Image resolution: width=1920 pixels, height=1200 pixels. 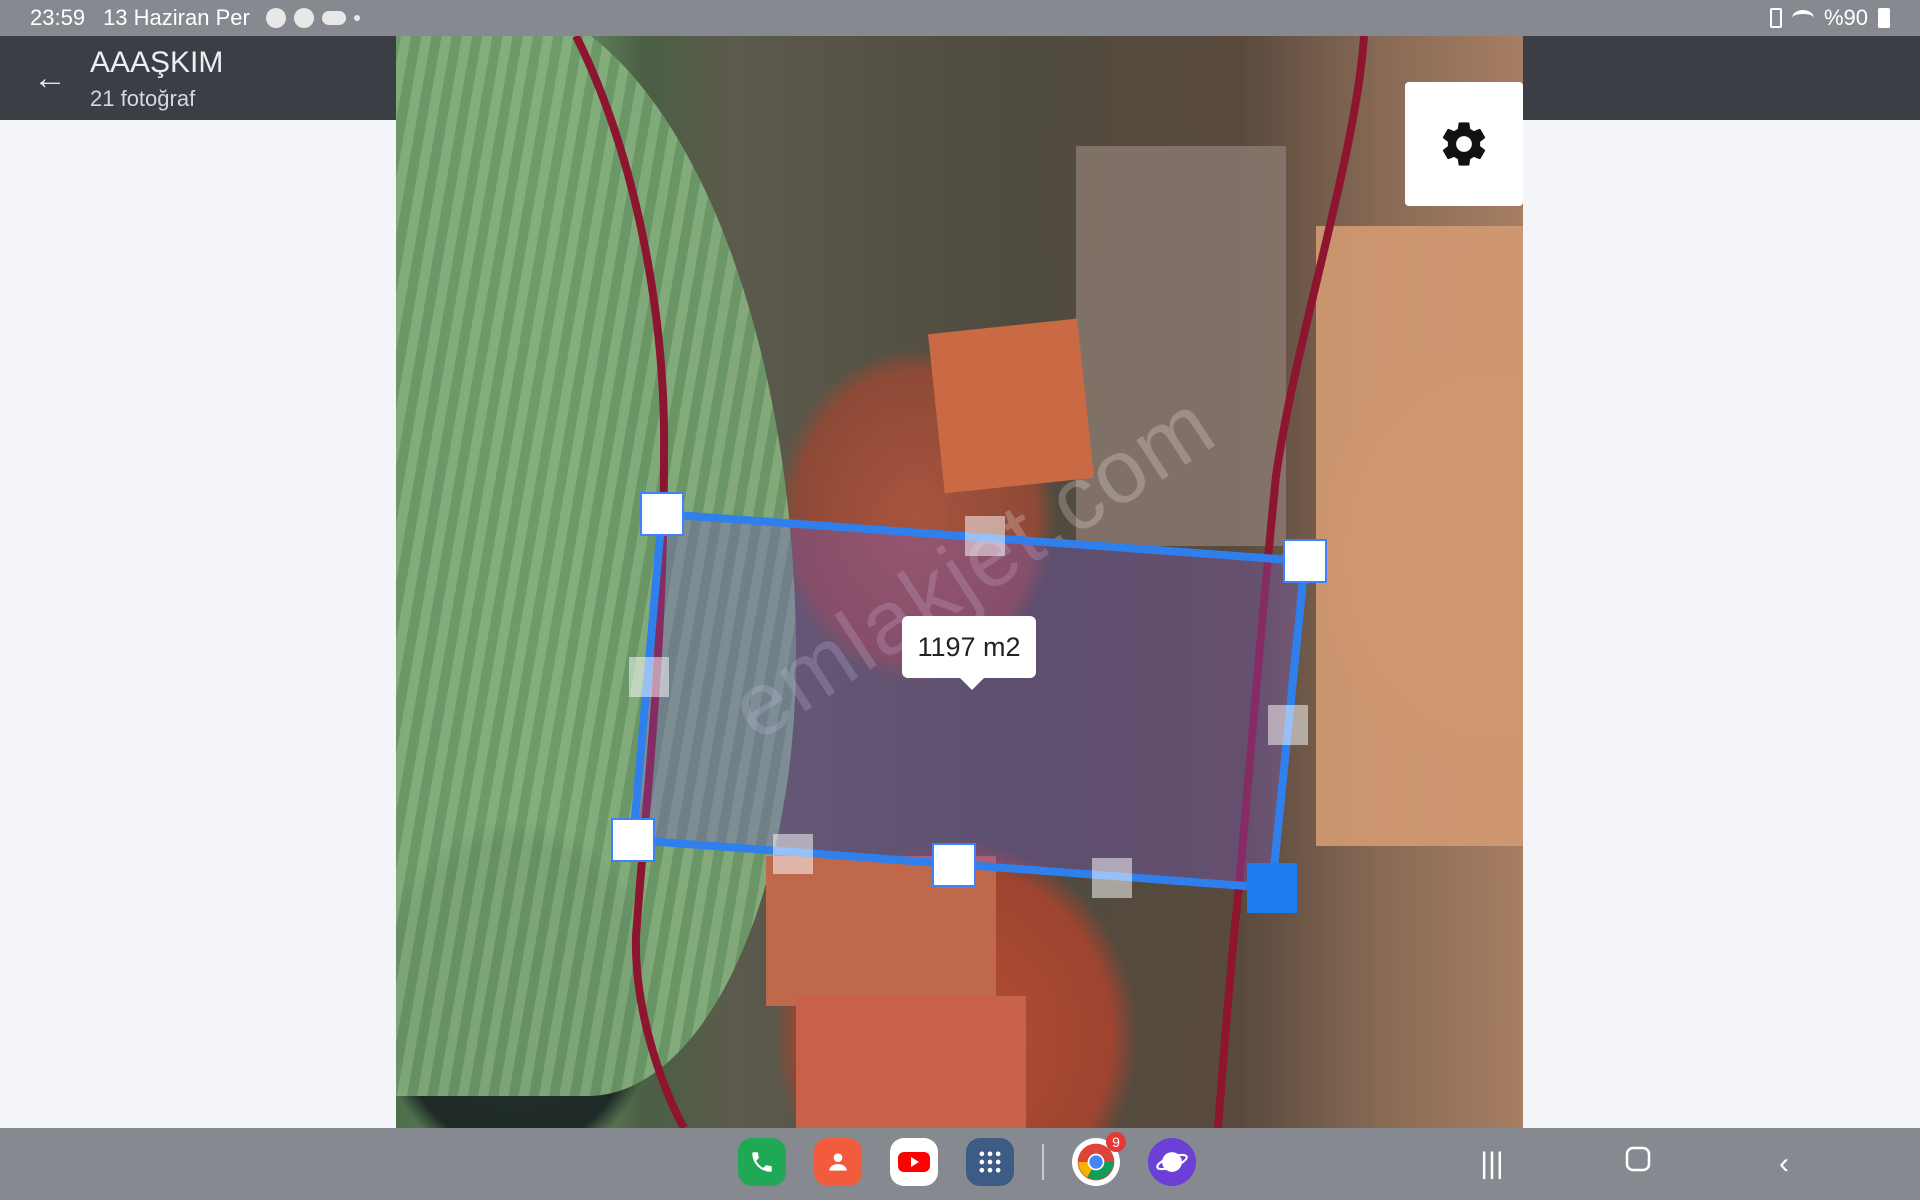 I want to click on youtube-app-icon, so click(x=914, y=1162).